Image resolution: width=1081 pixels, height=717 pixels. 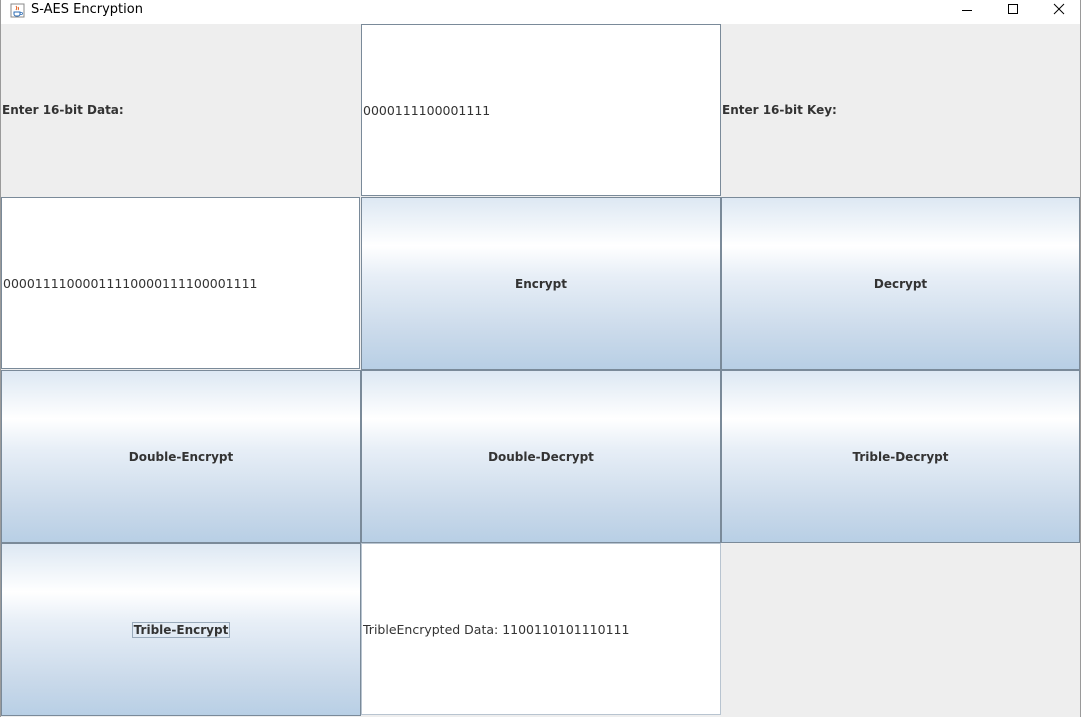 I want to click on window-title: S-AES Encryption, so click(x=87, y=9).